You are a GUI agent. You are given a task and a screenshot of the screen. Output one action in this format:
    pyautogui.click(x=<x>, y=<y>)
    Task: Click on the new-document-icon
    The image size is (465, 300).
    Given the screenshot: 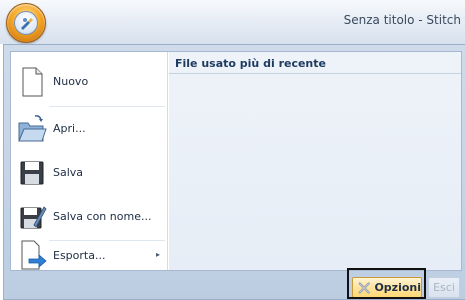 What is the action you would take?
    pyautogui.click(x=32, y=82)
    